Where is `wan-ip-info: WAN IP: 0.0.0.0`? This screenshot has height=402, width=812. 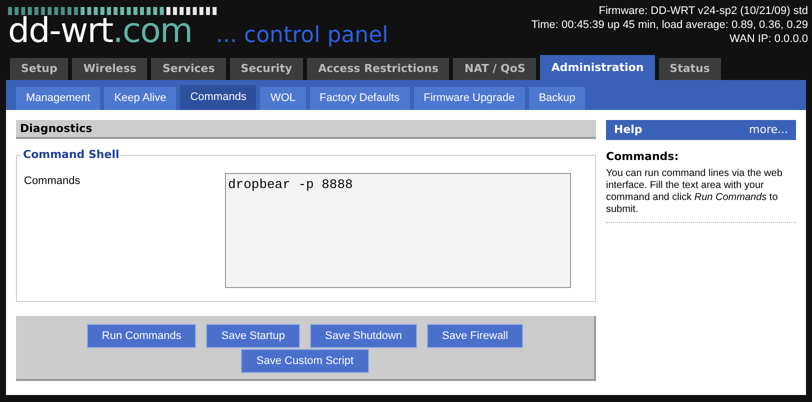
wan-ip-info: WAN IP: 0.0.0.0 is located at coordinates (768, 39).